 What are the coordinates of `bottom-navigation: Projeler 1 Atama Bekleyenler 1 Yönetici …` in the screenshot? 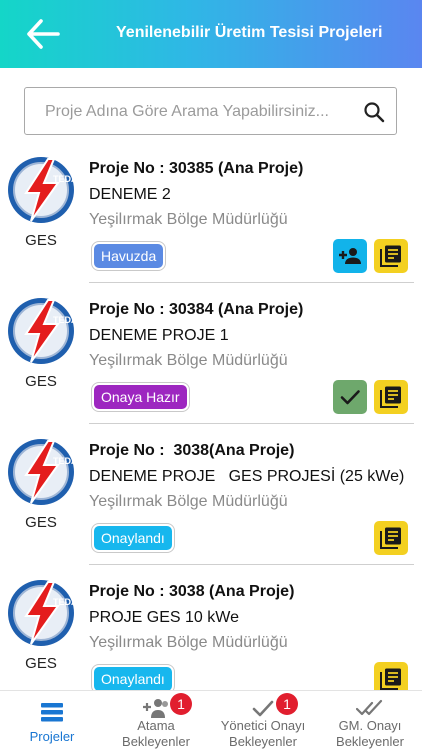 It's located at (211, 720).